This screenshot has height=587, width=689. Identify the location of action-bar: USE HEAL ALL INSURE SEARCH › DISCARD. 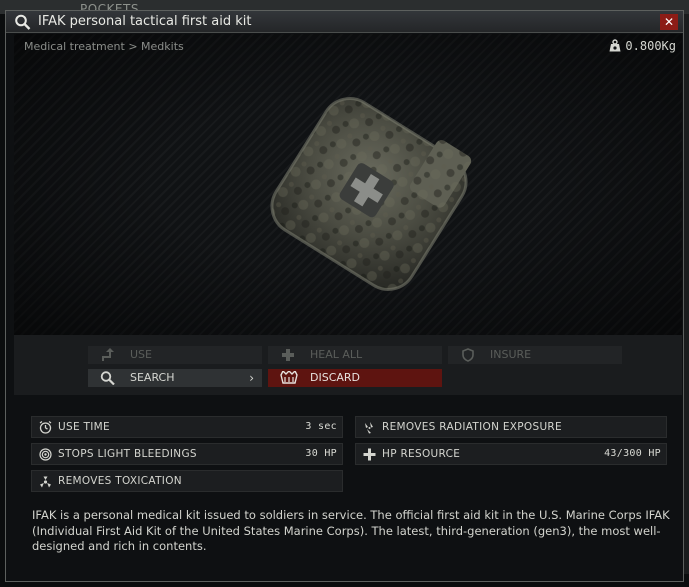
(348, 365).